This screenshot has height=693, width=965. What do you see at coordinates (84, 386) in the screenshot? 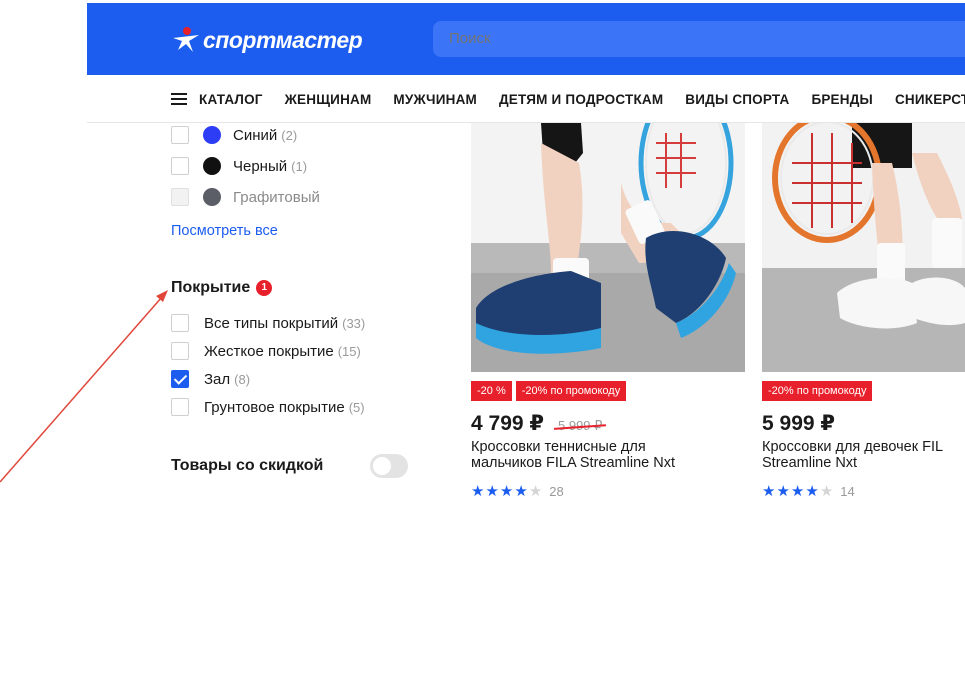
I see `annotation-arrow` at bounding box center [84, 386].